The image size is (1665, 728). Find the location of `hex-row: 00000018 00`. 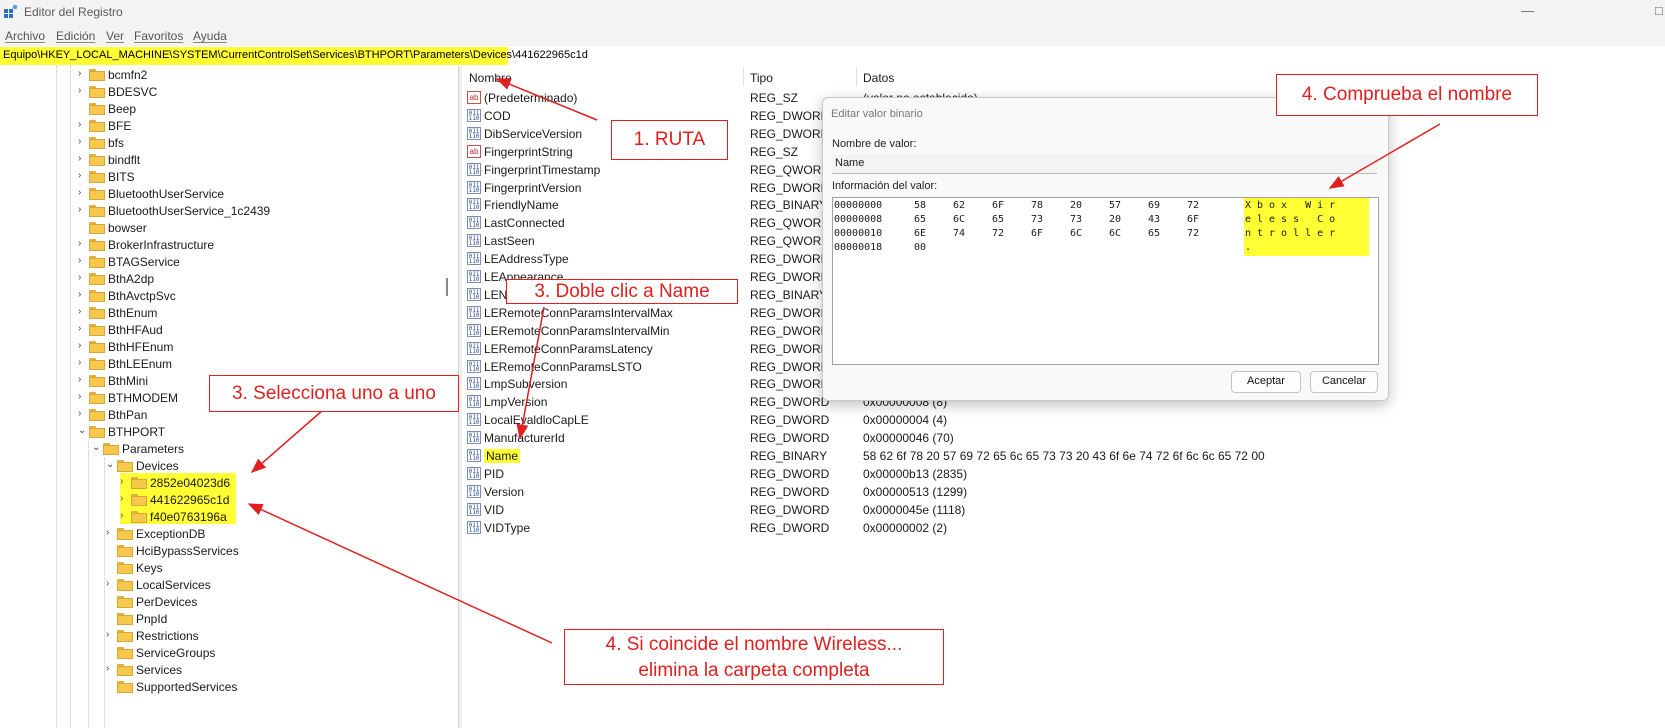

hex-row: 00000018 00 is located at coordinates (1105, 249).